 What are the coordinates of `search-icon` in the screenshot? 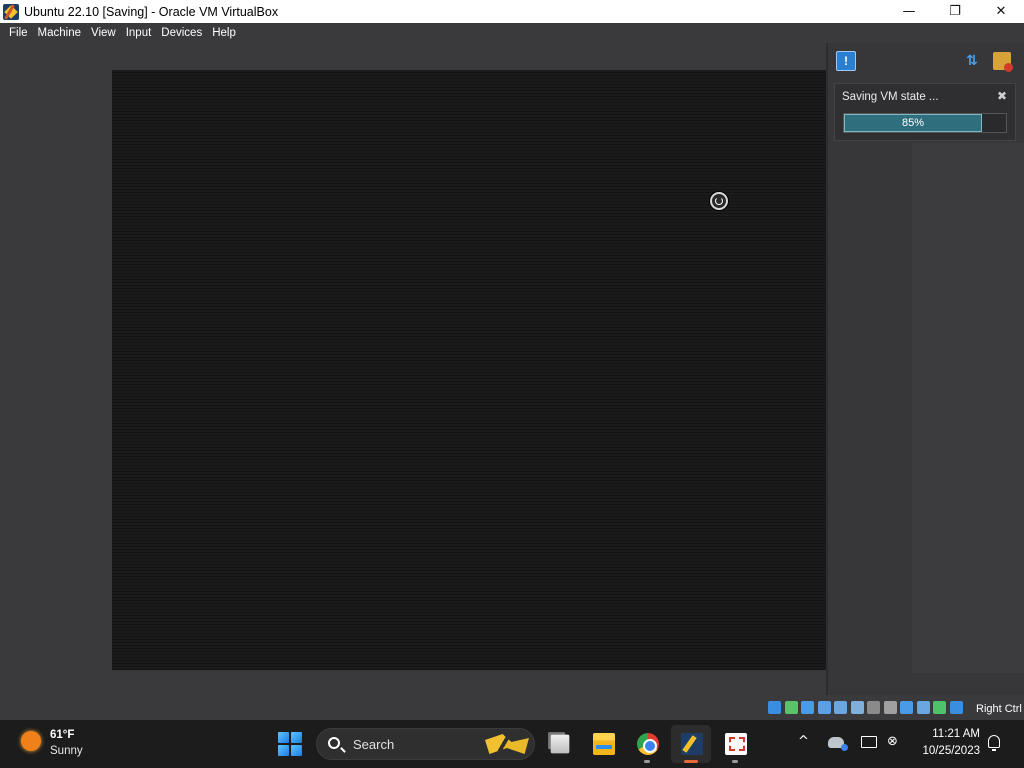 It's located at (334, 743).